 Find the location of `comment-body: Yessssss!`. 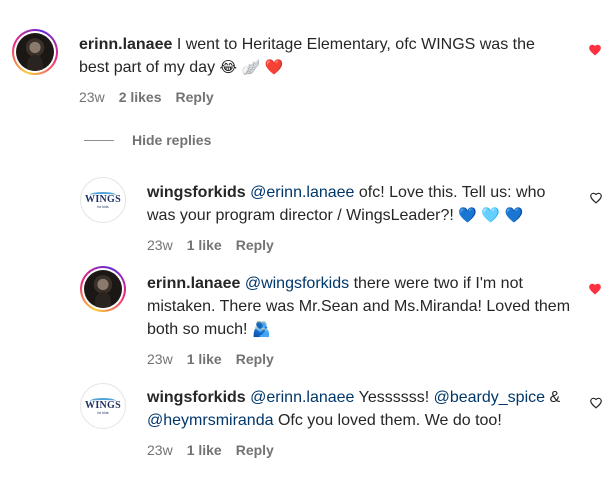

comment-body: Yessssss! is located at coordinates (394, 397).